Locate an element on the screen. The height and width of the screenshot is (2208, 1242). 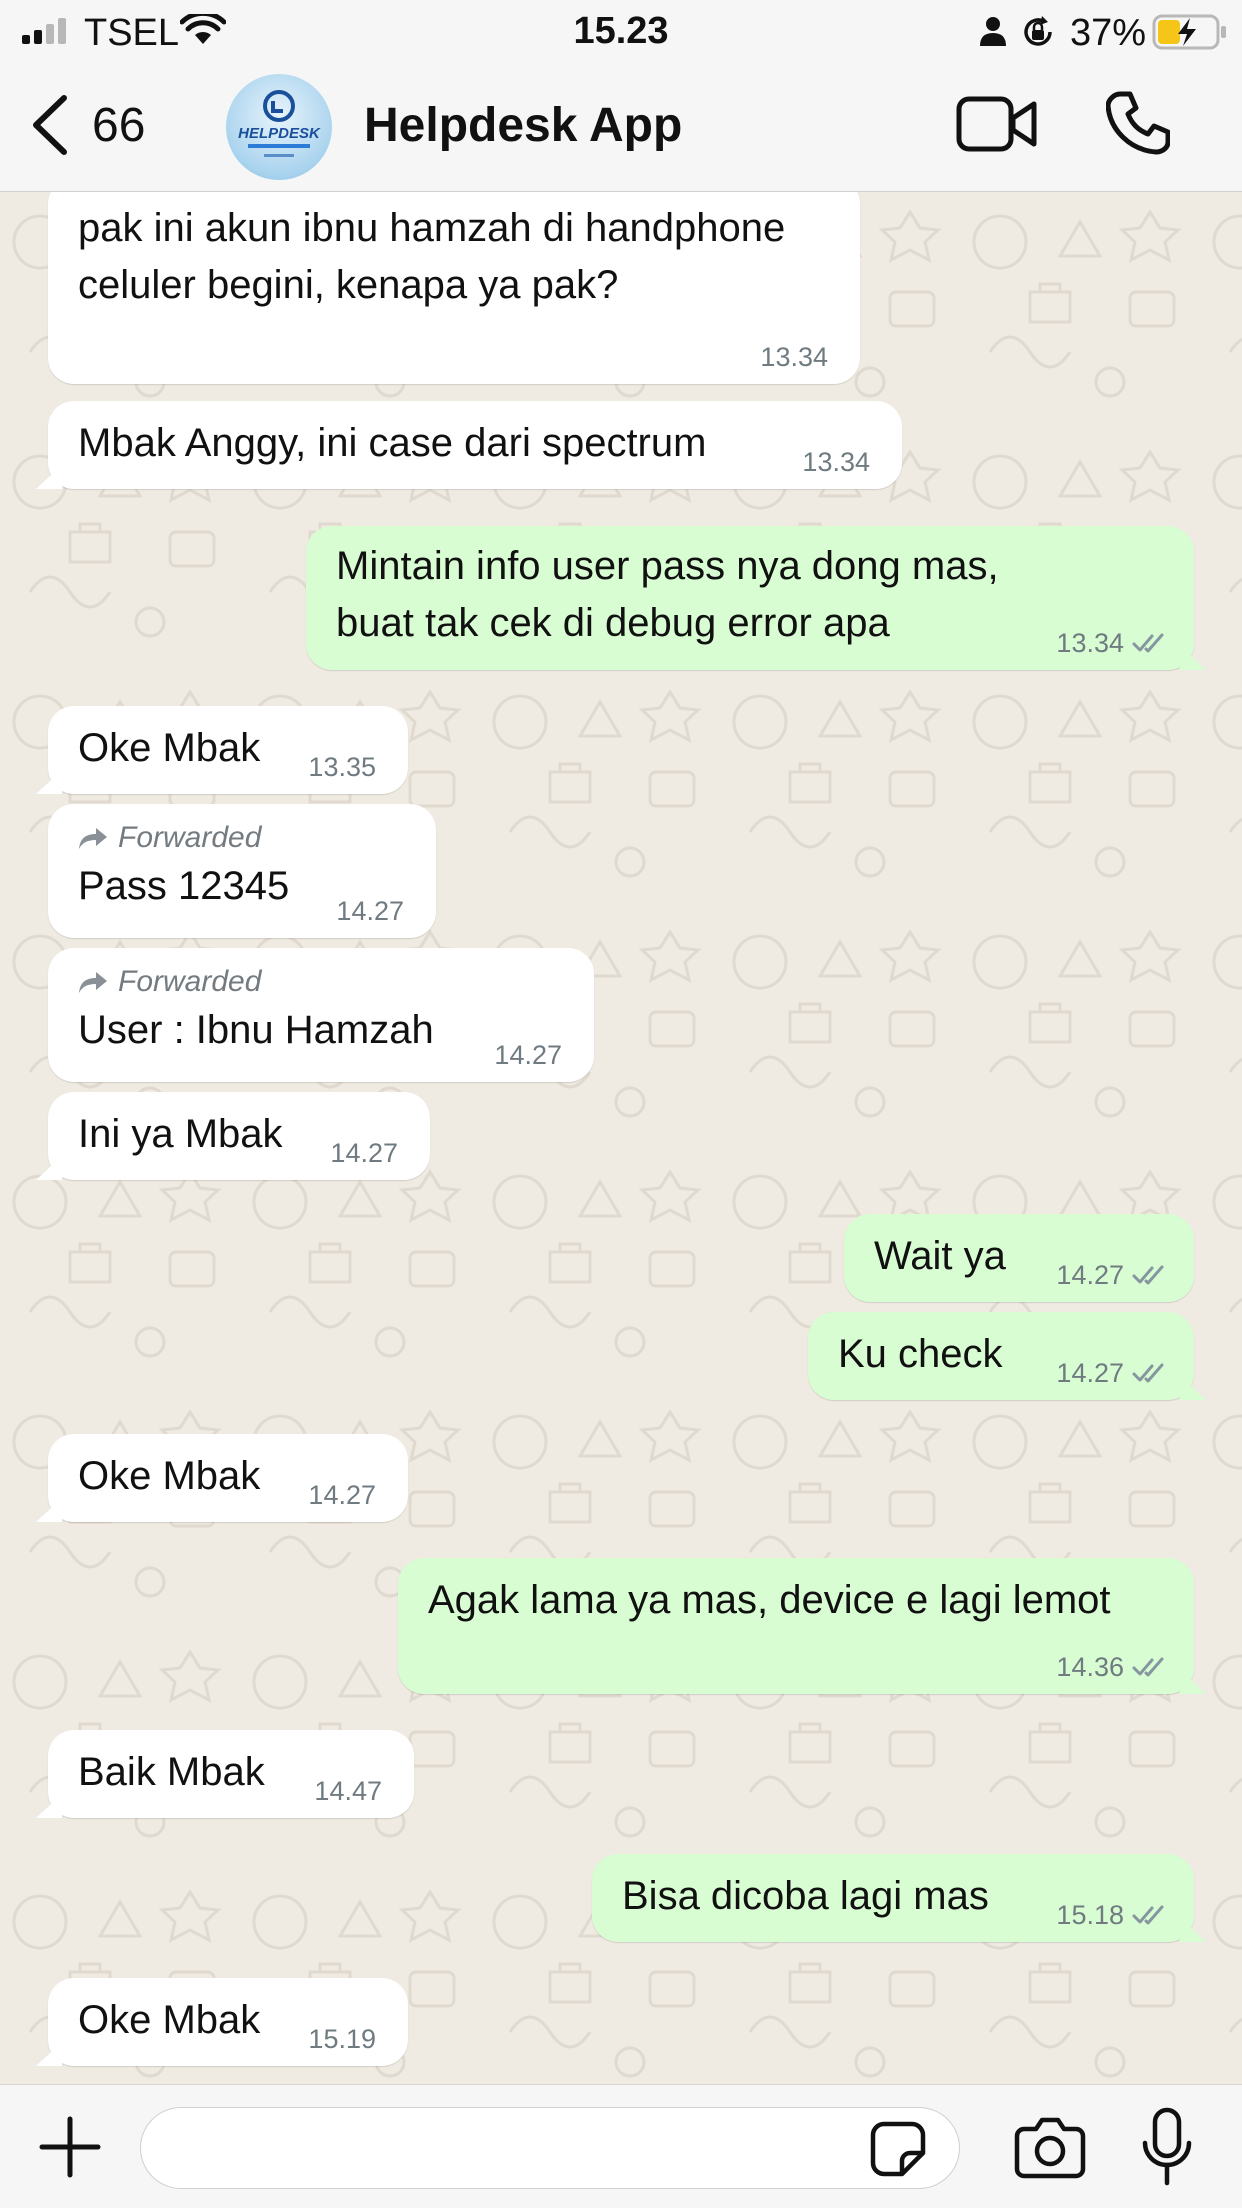
message-outgoing: Bisa dicoba lagi mas 15.18 is located at coordinates (899, 1898).